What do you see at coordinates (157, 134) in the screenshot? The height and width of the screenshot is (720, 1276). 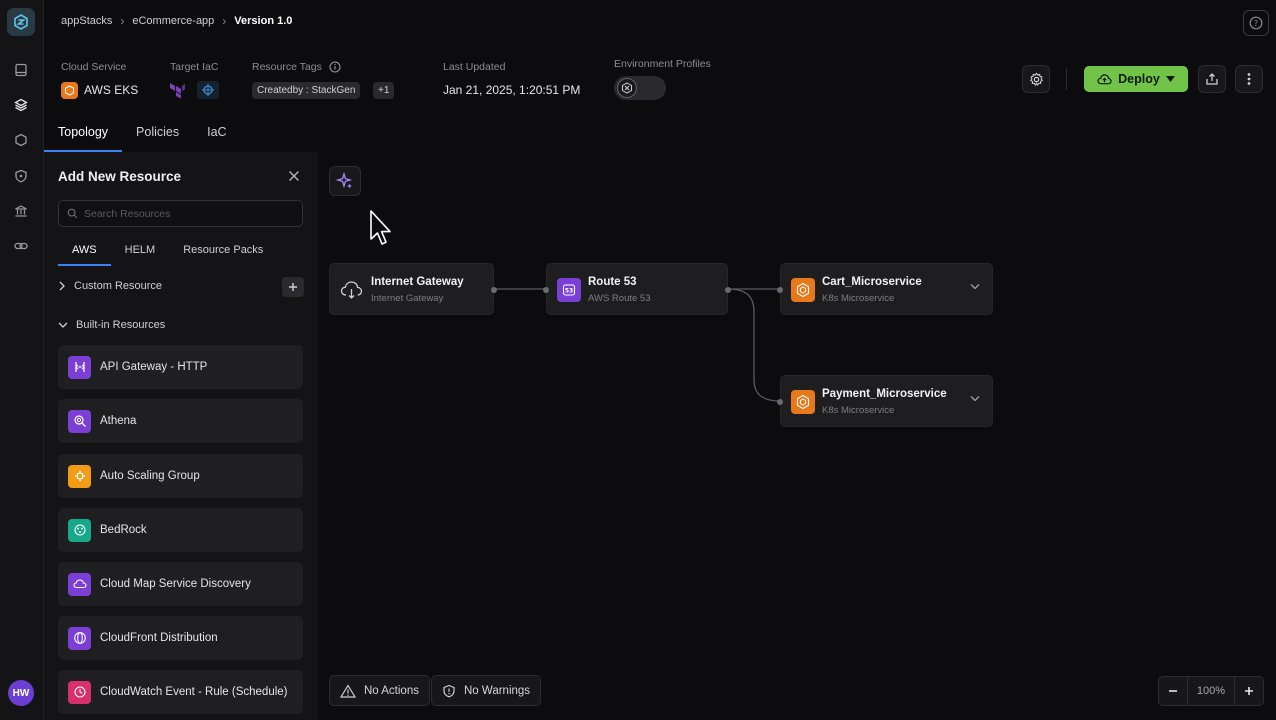 I see `tab-policies: Policies` at bounding box center [157, 134].